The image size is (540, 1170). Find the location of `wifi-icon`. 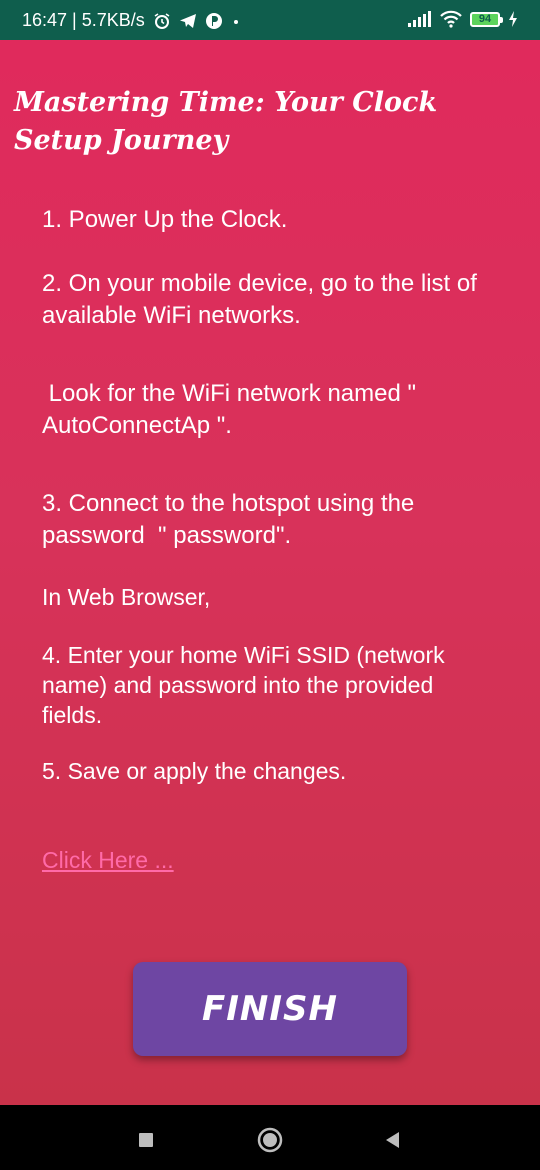

wifi-icon is located at coordinates (451, 19).